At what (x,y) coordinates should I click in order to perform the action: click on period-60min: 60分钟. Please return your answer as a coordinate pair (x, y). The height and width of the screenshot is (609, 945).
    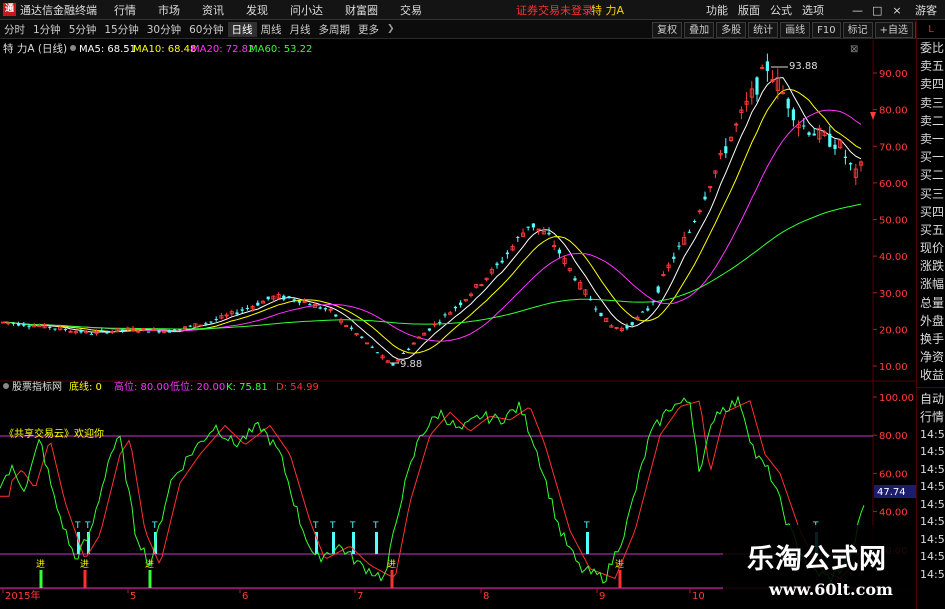
    Looking at the image, I should click on (206, 29).